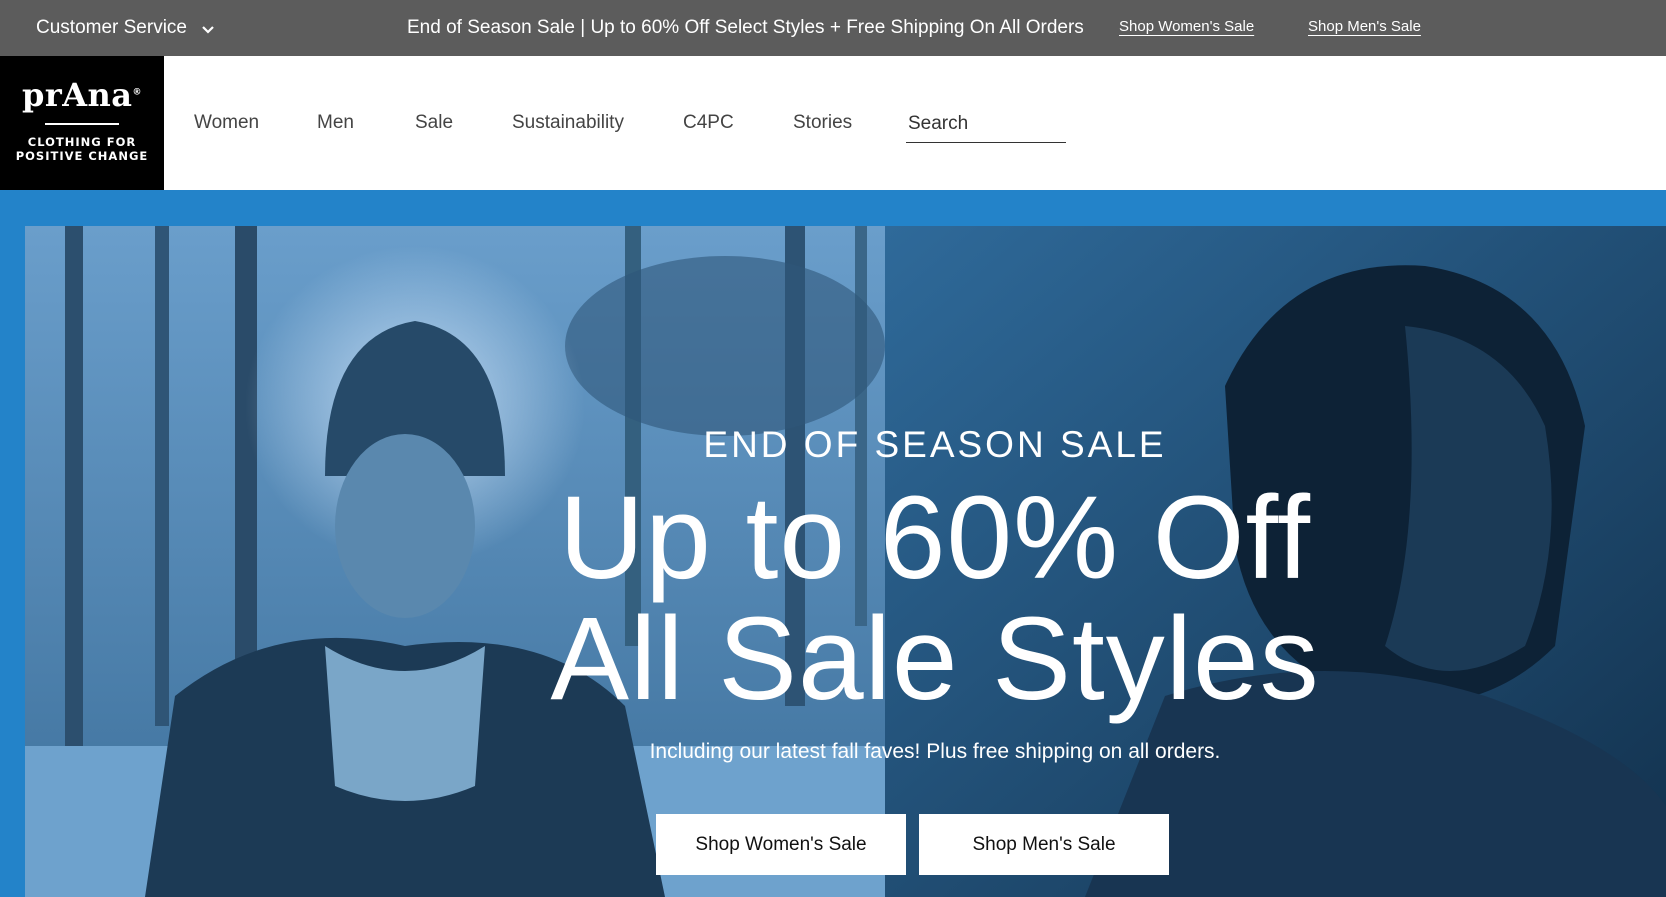 The height and width of the screenshot is (897, 1666). What do you see at coordinates (781, 844) in the screenshot?
I see `shop-womens-sale-button: Shop Women's Sale` at bounding box center [781, 844].